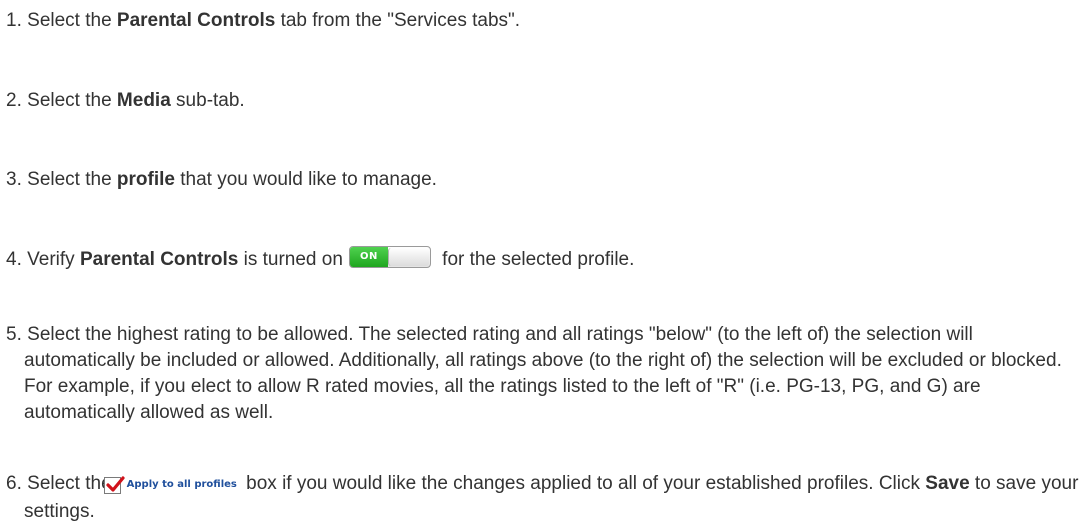 The width and height of the screenshot is (1091, 526). I want to click on checkbox-icon, so click(114, 485).